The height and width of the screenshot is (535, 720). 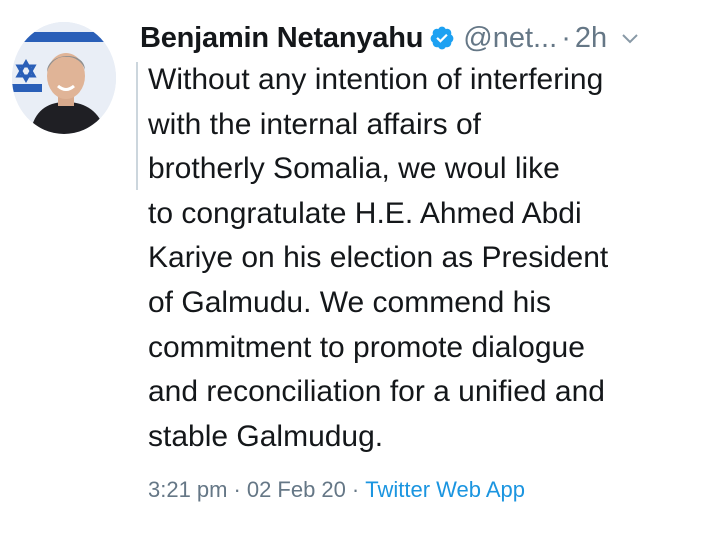 What do you see at coordinates (378, 258) in the screenshot?
I see `tweet-text-line: Kariye on his election as President` at bounding box center [378, 258].